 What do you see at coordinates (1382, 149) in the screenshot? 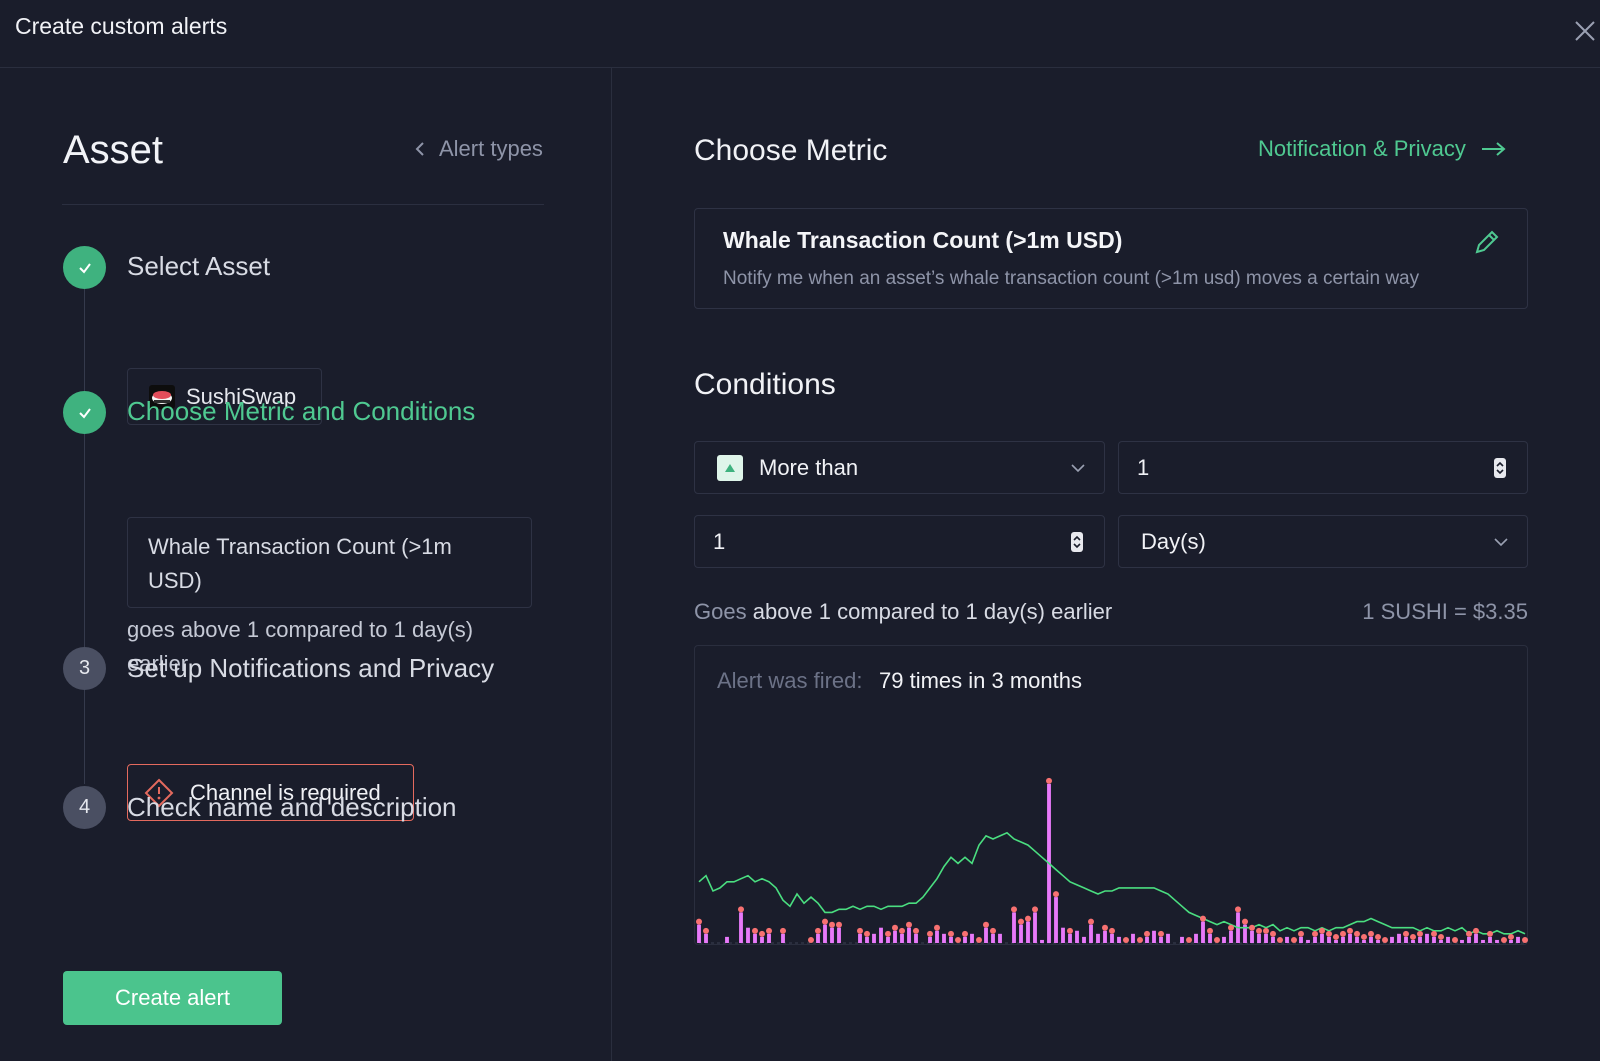
I see `notification-privacy-link: Notification & Privacy` at bounding box center [1382, 149].